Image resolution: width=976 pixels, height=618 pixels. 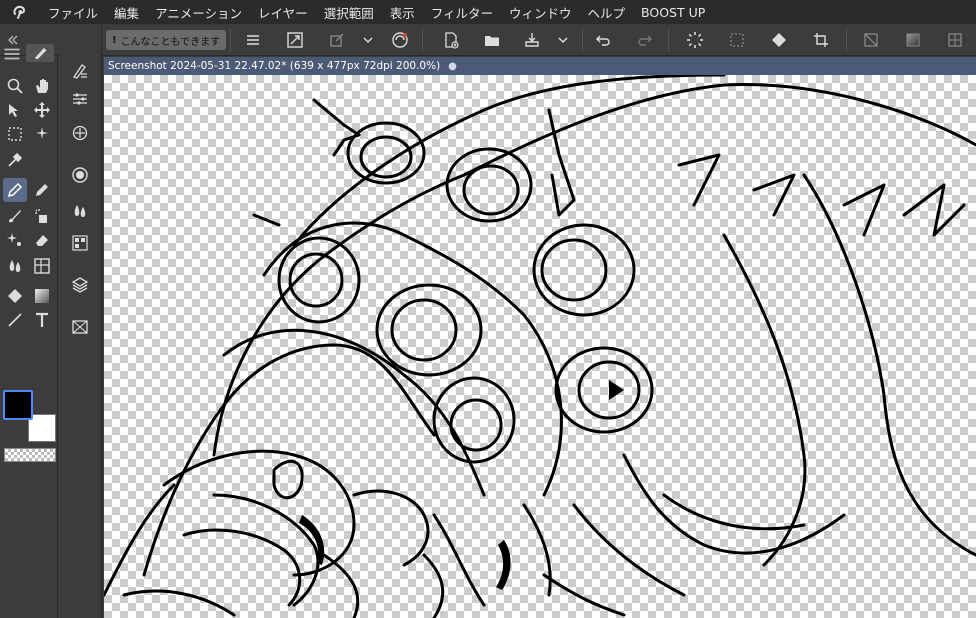 What do you see at coordinates (80, 133) in the screenshot?
I see `brush-size-icon` at bounding box center [80, 133].